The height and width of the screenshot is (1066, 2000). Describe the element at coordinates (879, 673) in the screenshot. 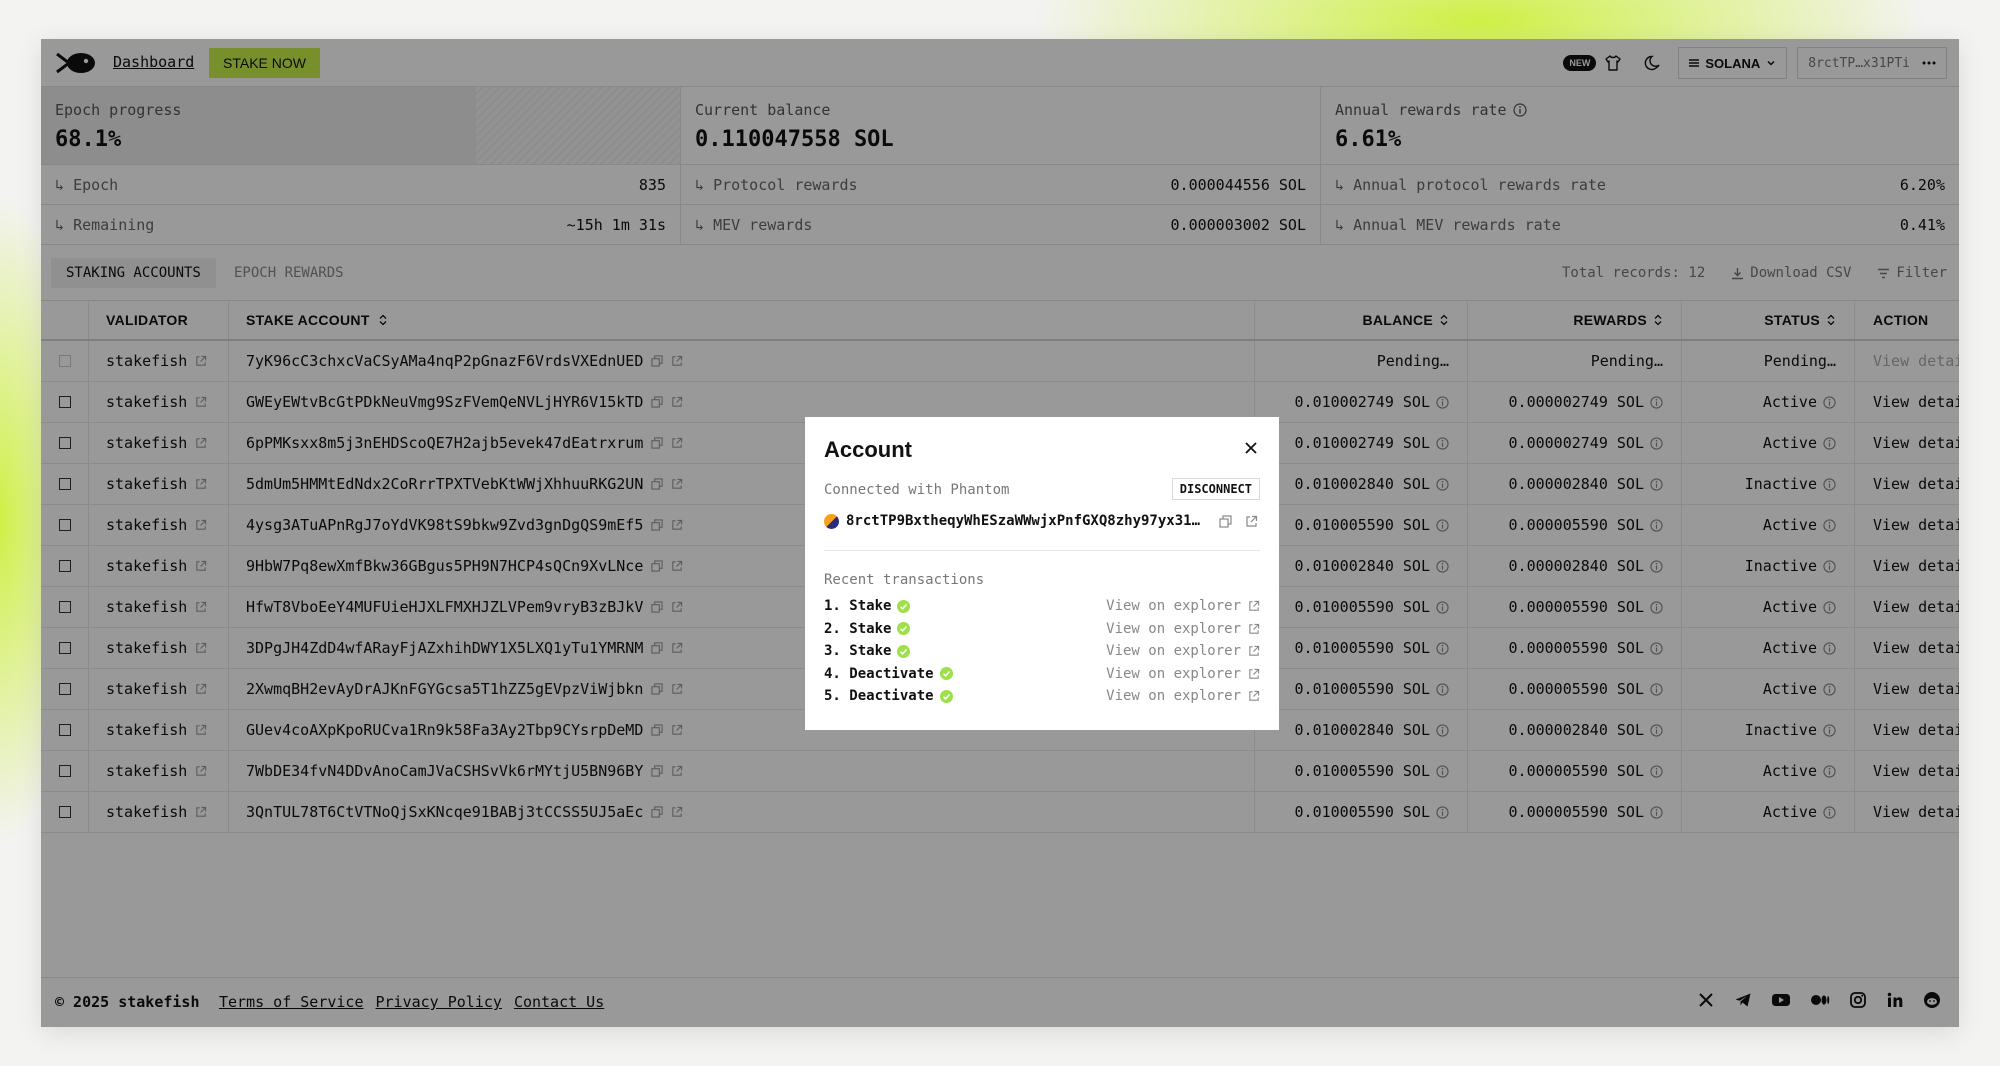

I see `transaction-label: 4. Deactivate` at that location.